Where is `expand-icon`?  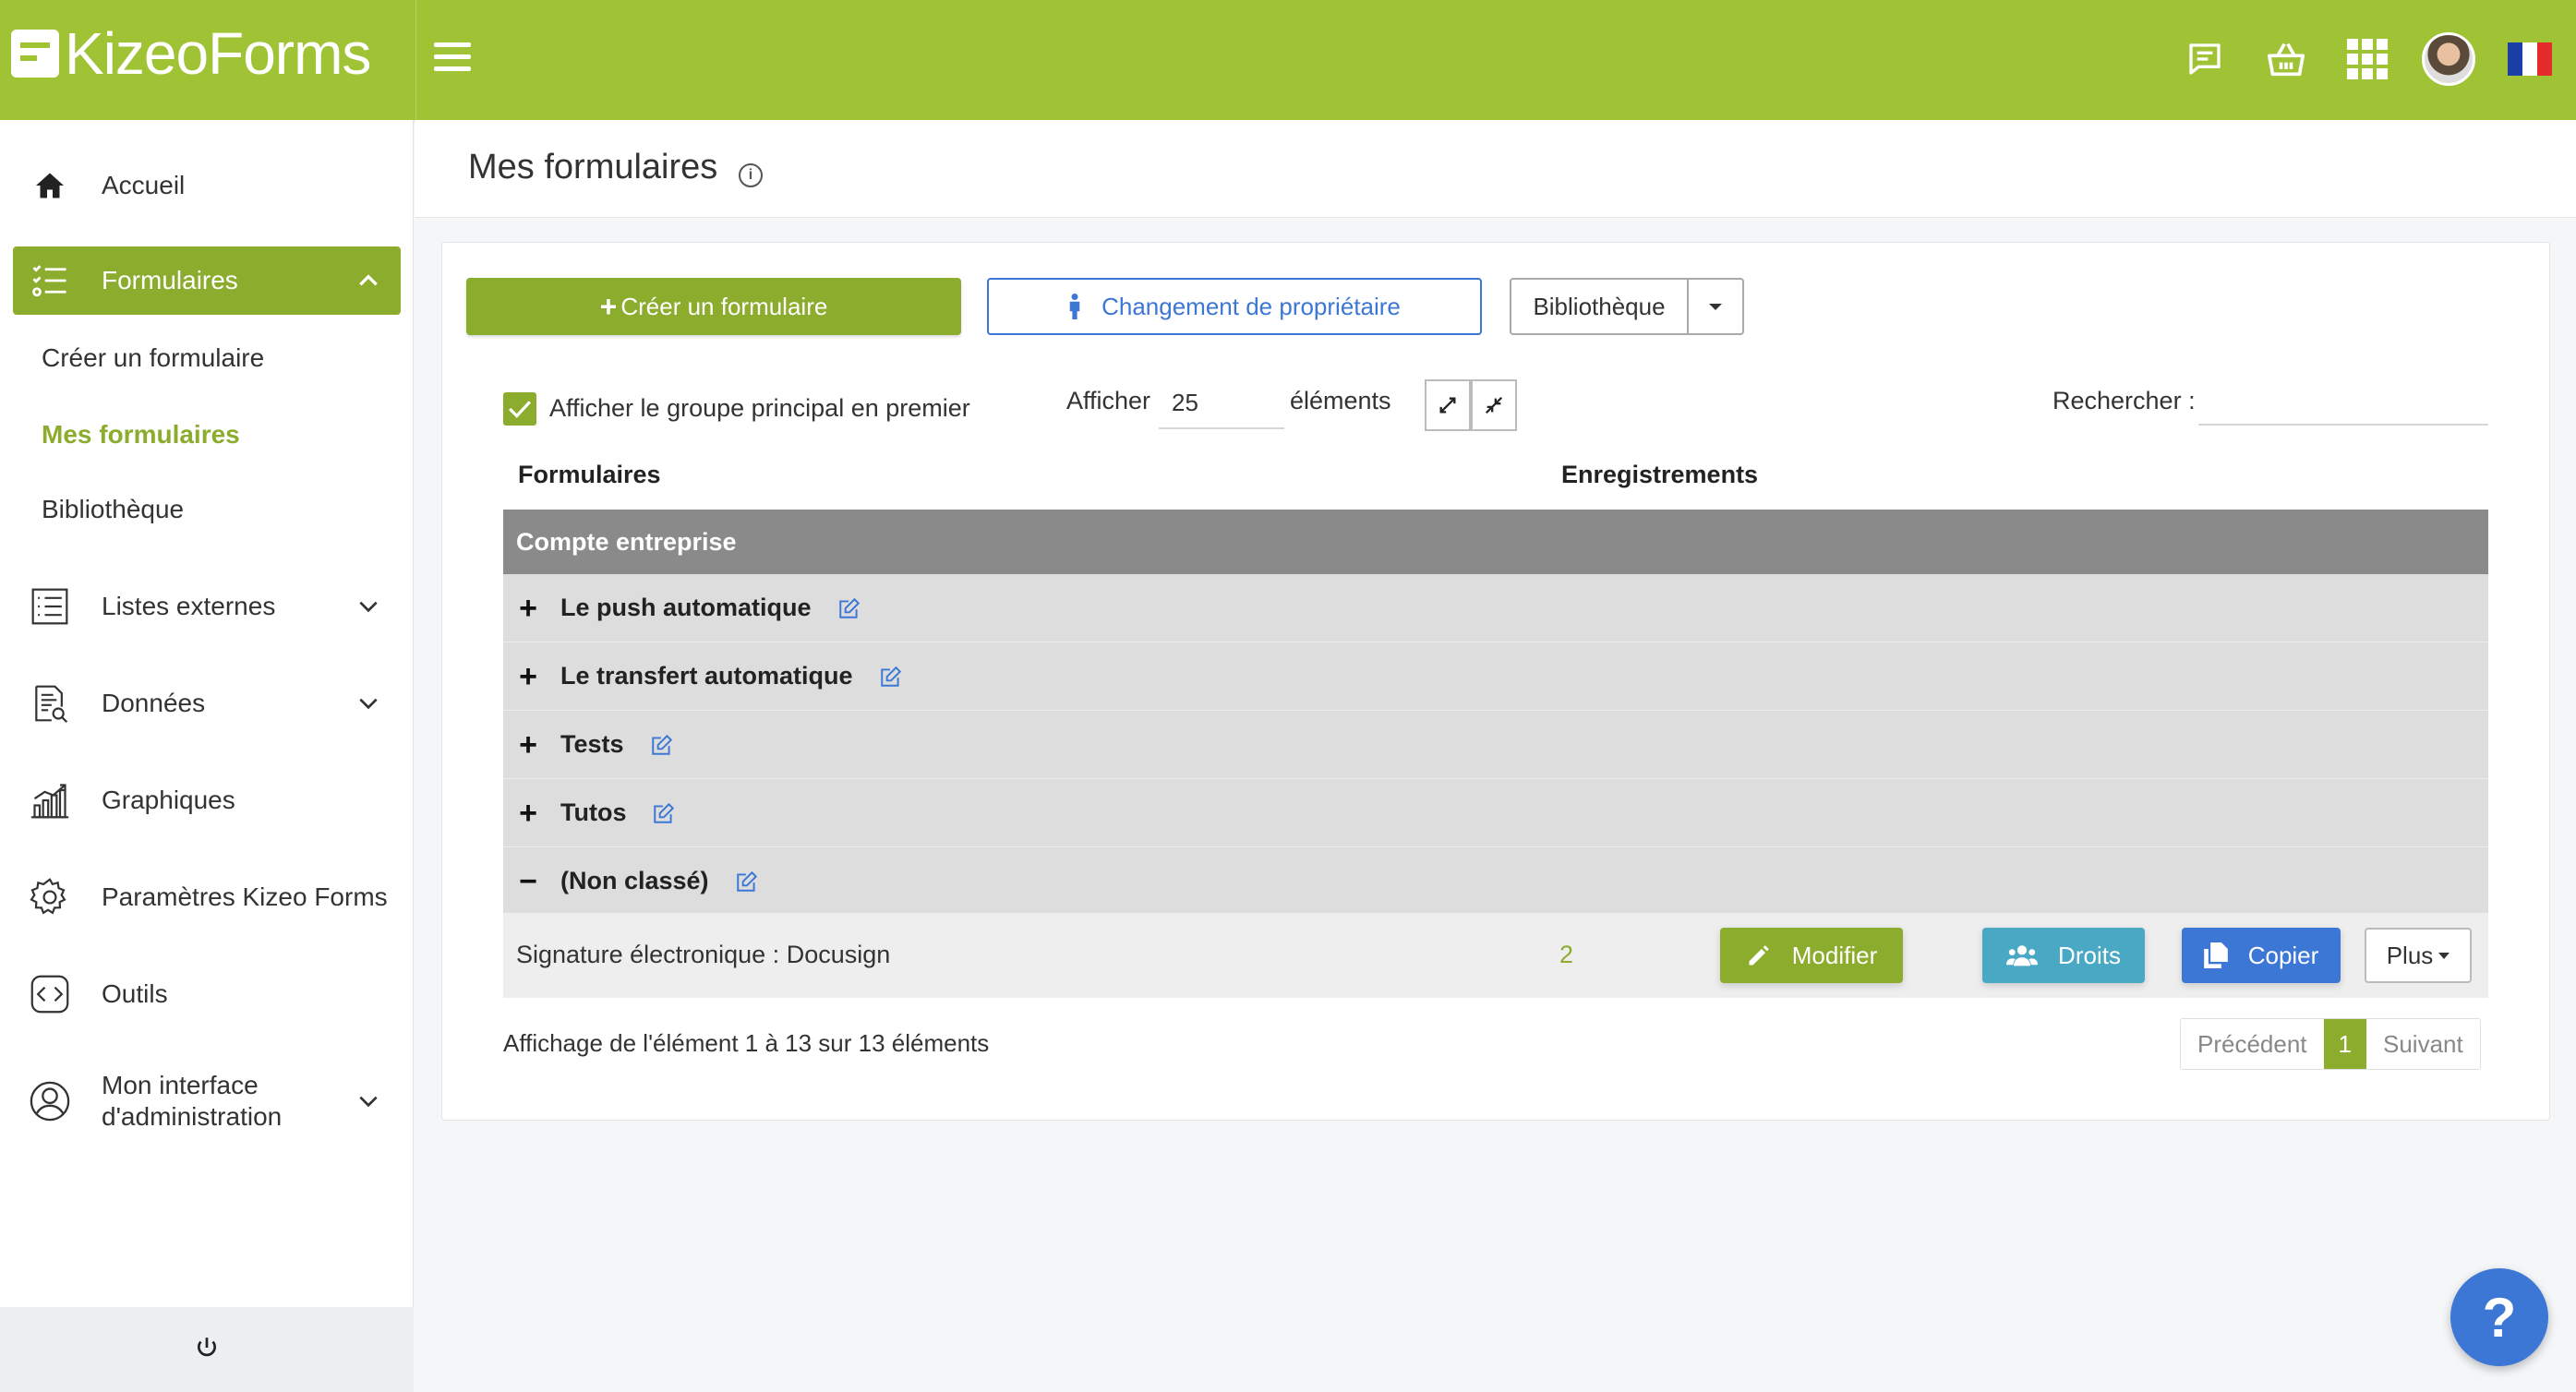
expand-icon is located at coordinates (1447, 405).